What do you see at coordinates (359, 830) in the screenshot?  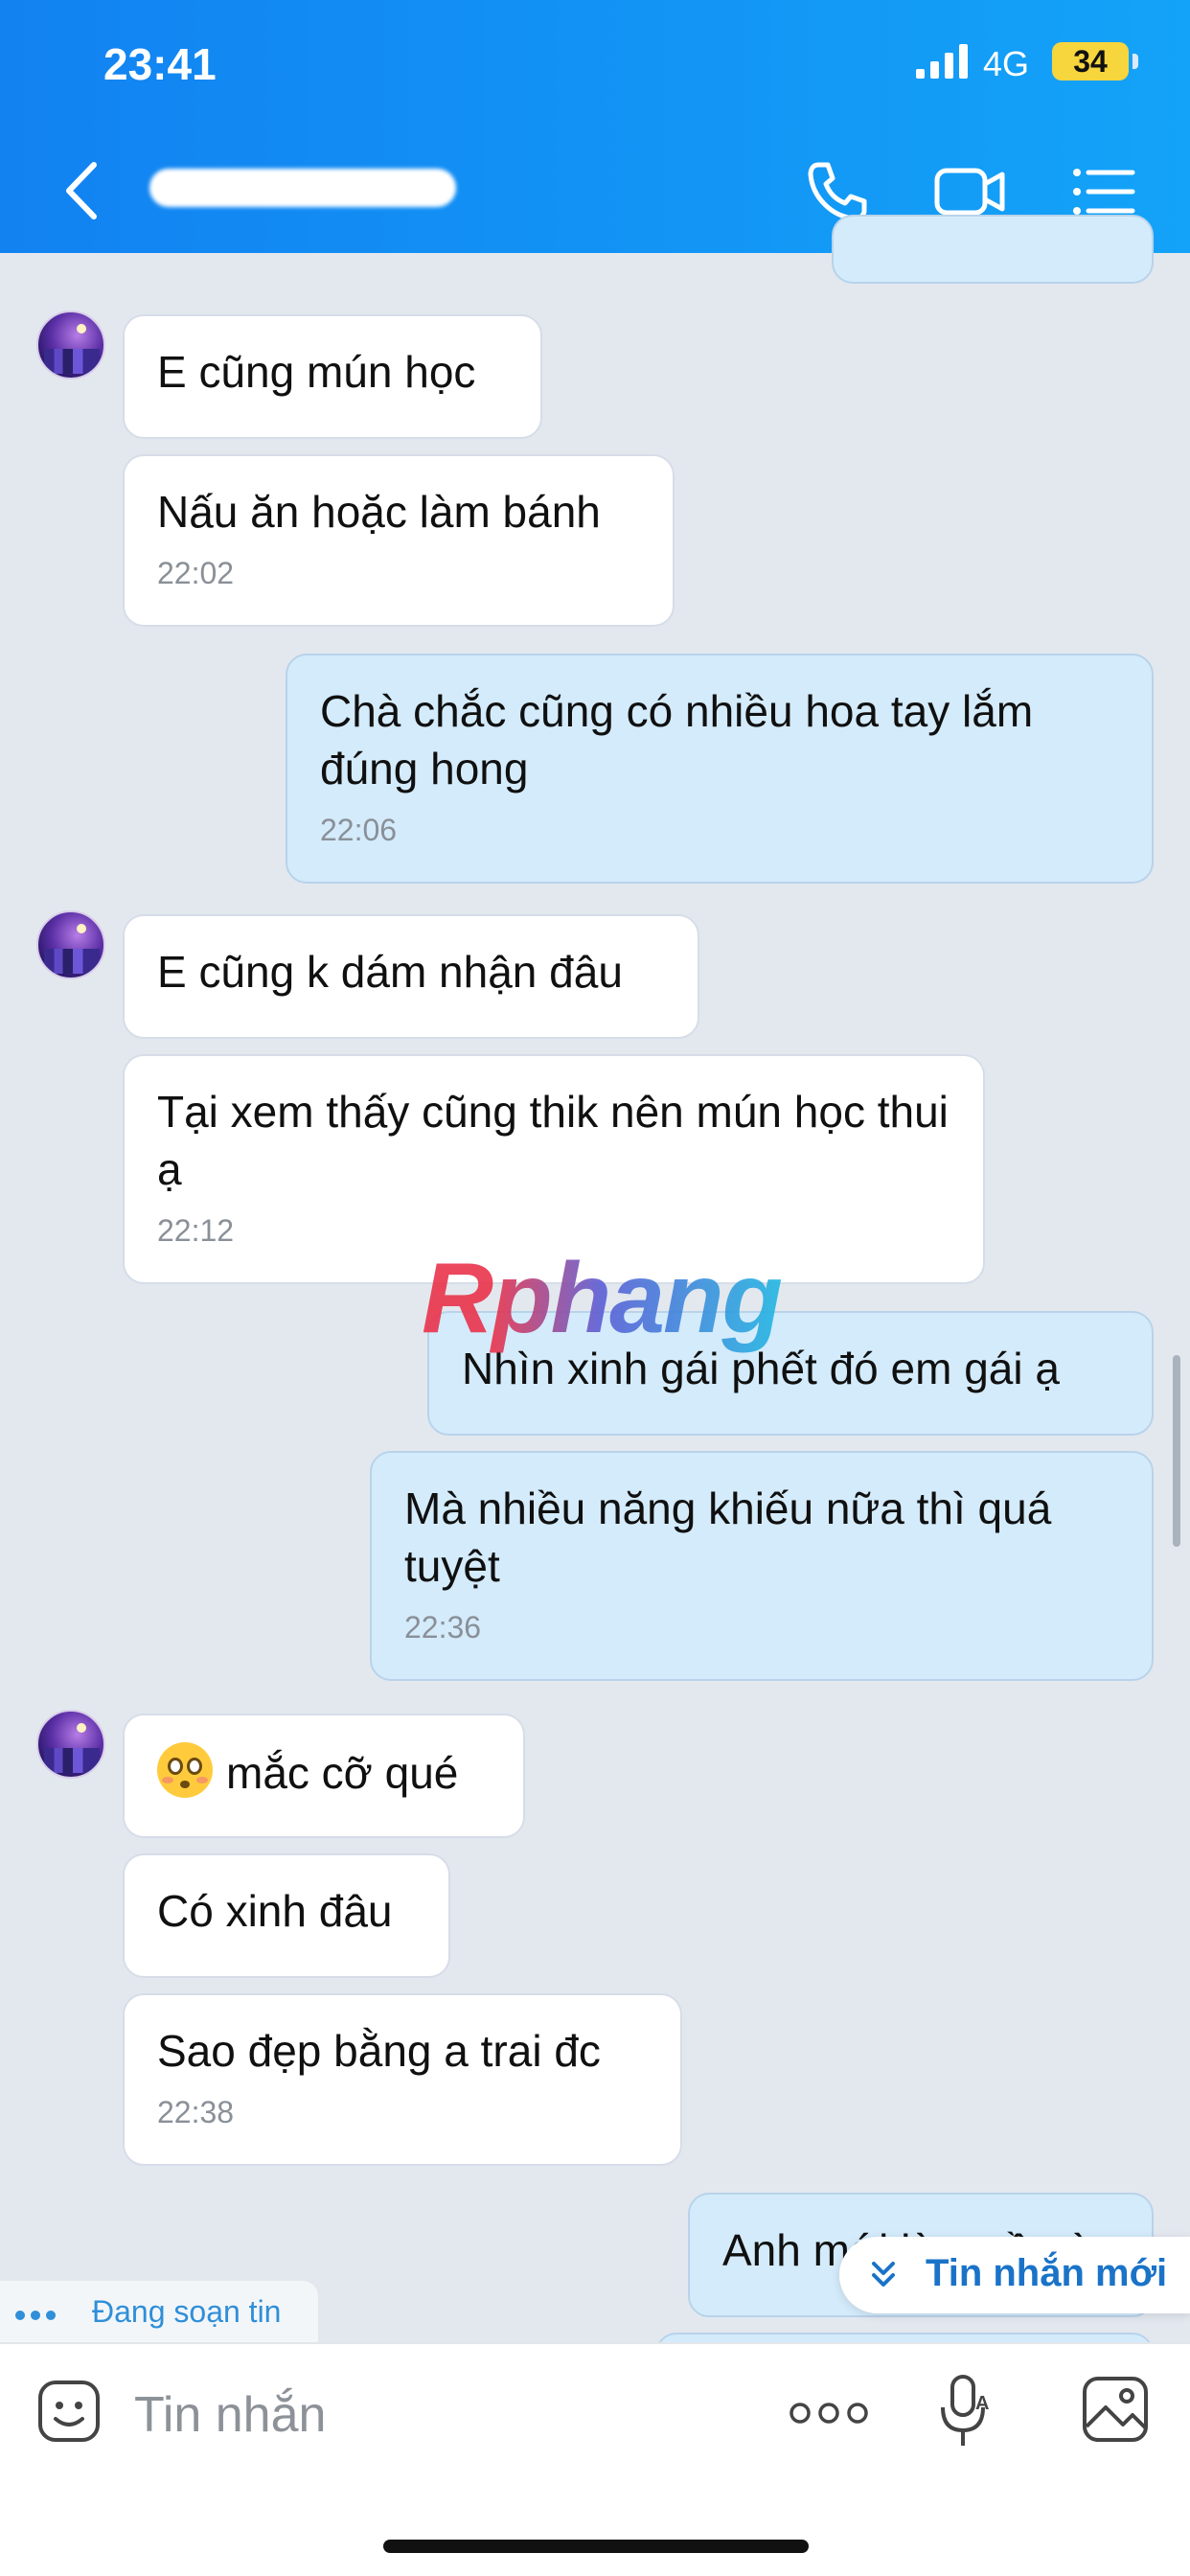 I see `message-time: 22:06` at bounding box center [359, 830].